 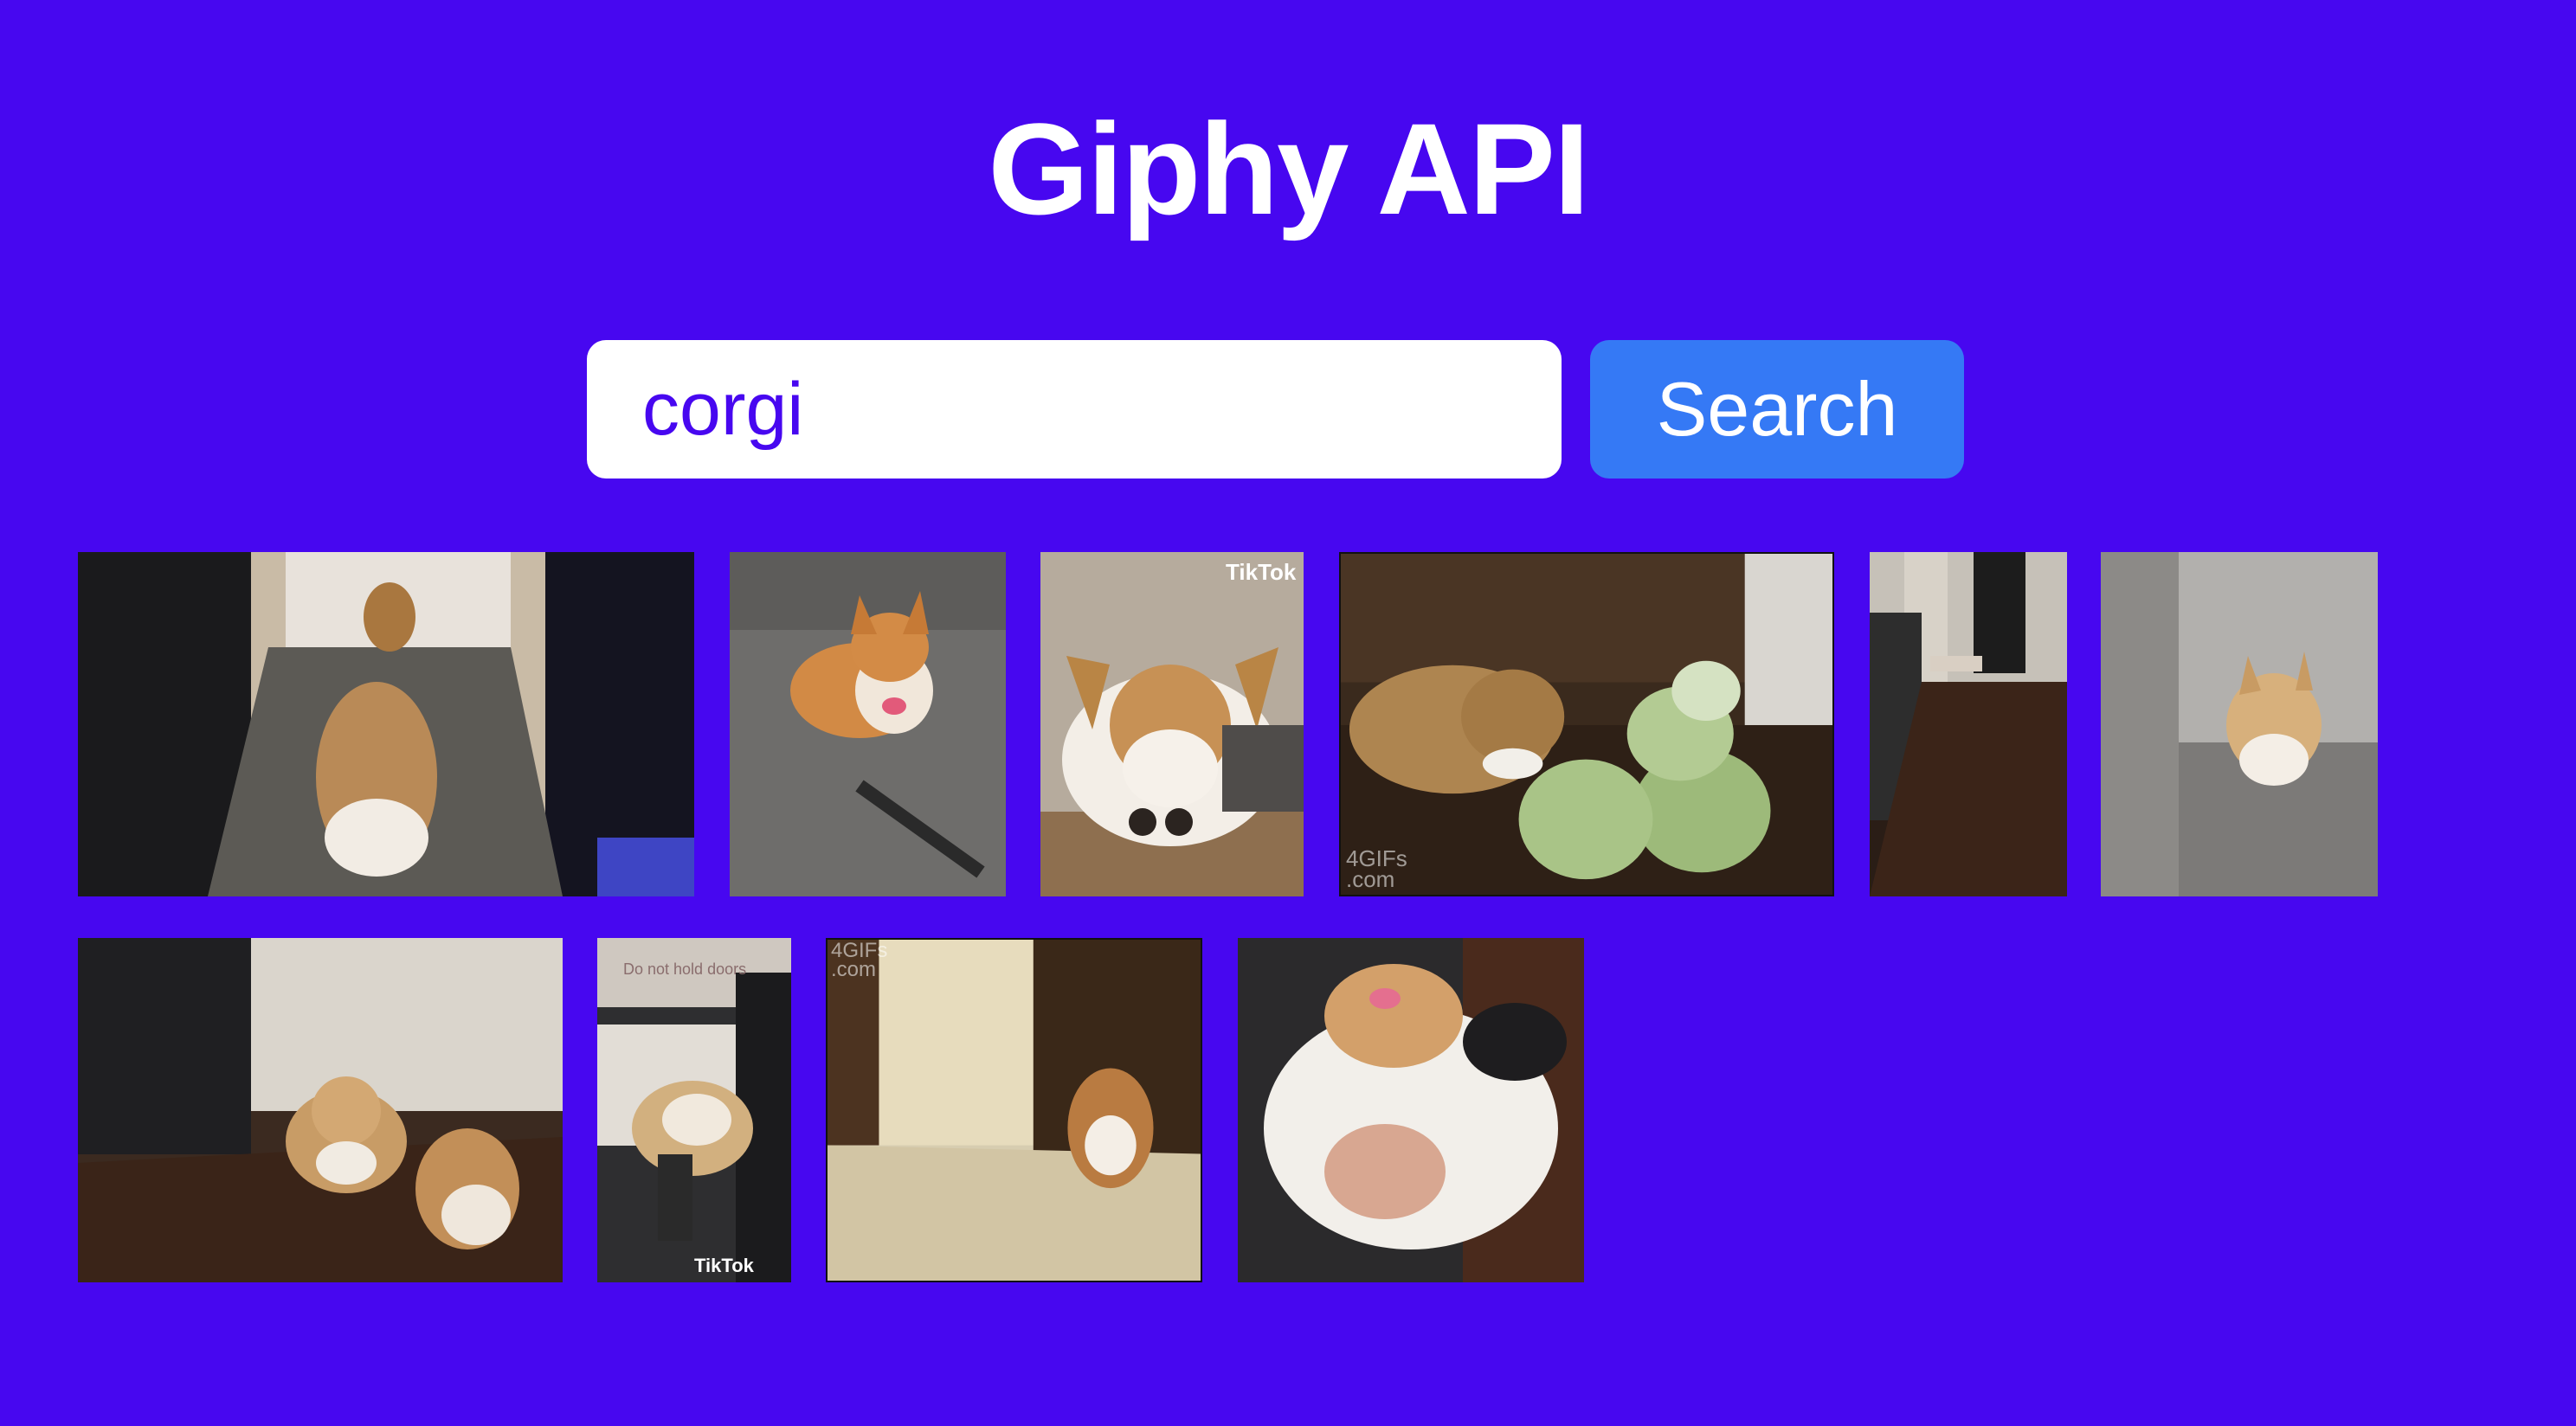 I want to click on gif-result: TikTok, so click(x=1172, y=724).